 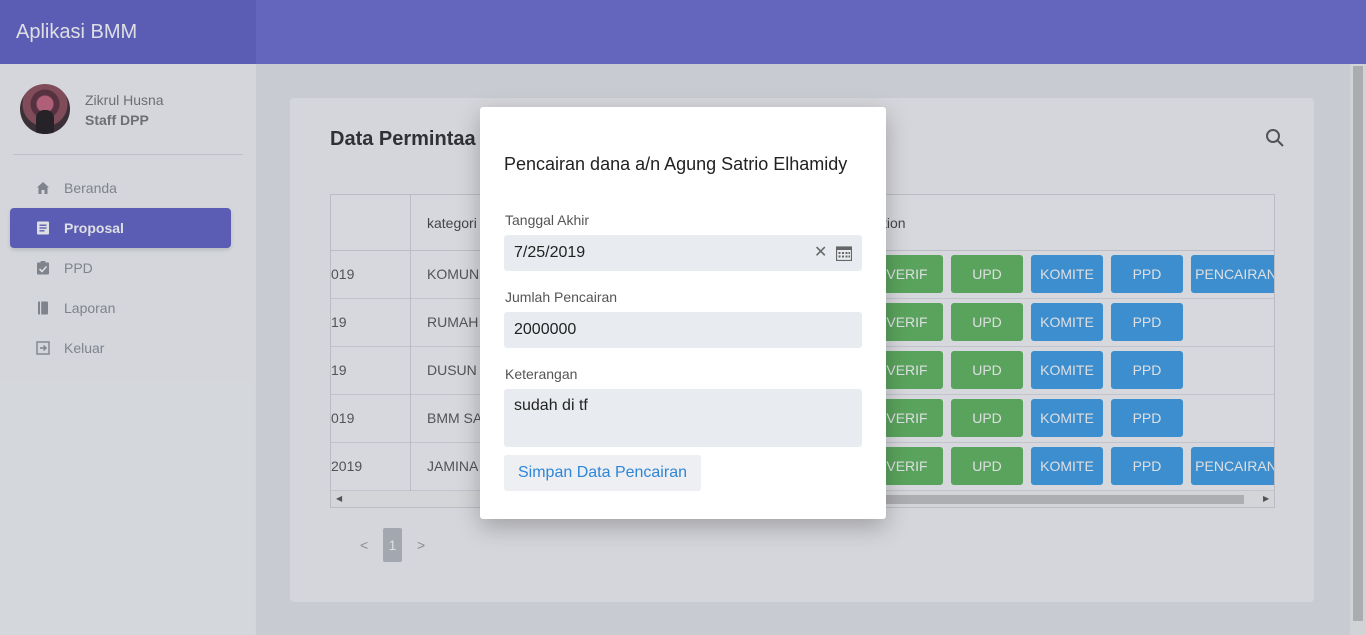 I want to click on save-pencairan-button: Simpan Data Pencairan, so click(x=602, y=473).